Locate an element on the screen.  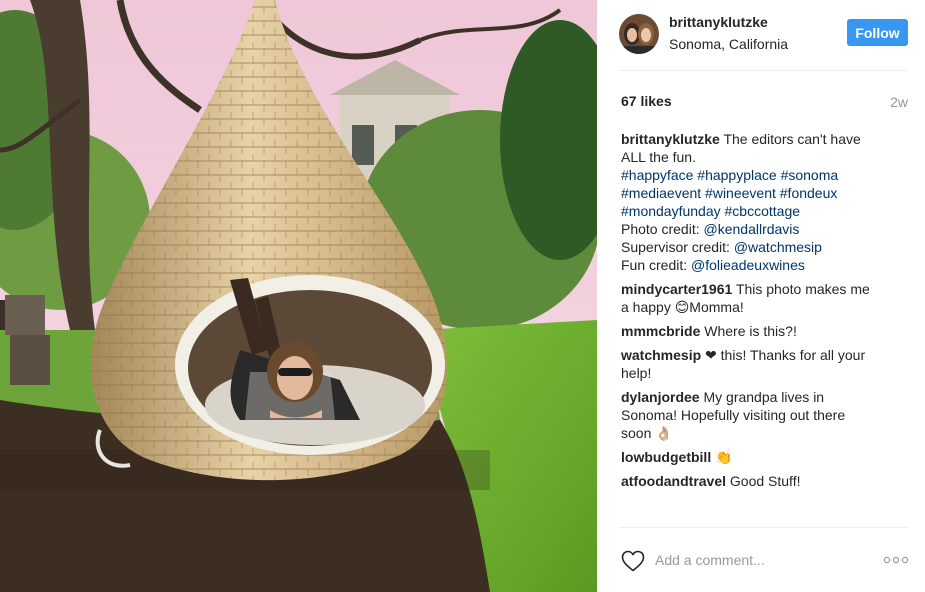
fun-credit-label: Fun credit: is located at coordinates (654, 265).